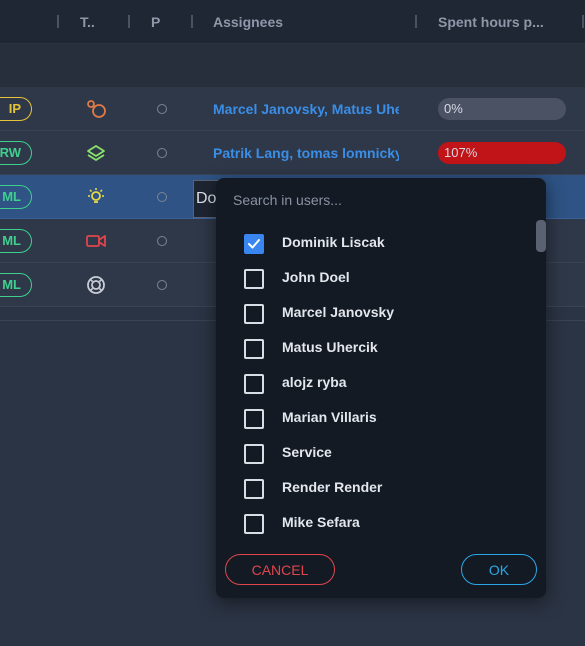 The height and width of the screenshot is (646, 585). Describe the element at coordinates (16, 109) in the screenshot. I see `status-badge: IP` at that location.